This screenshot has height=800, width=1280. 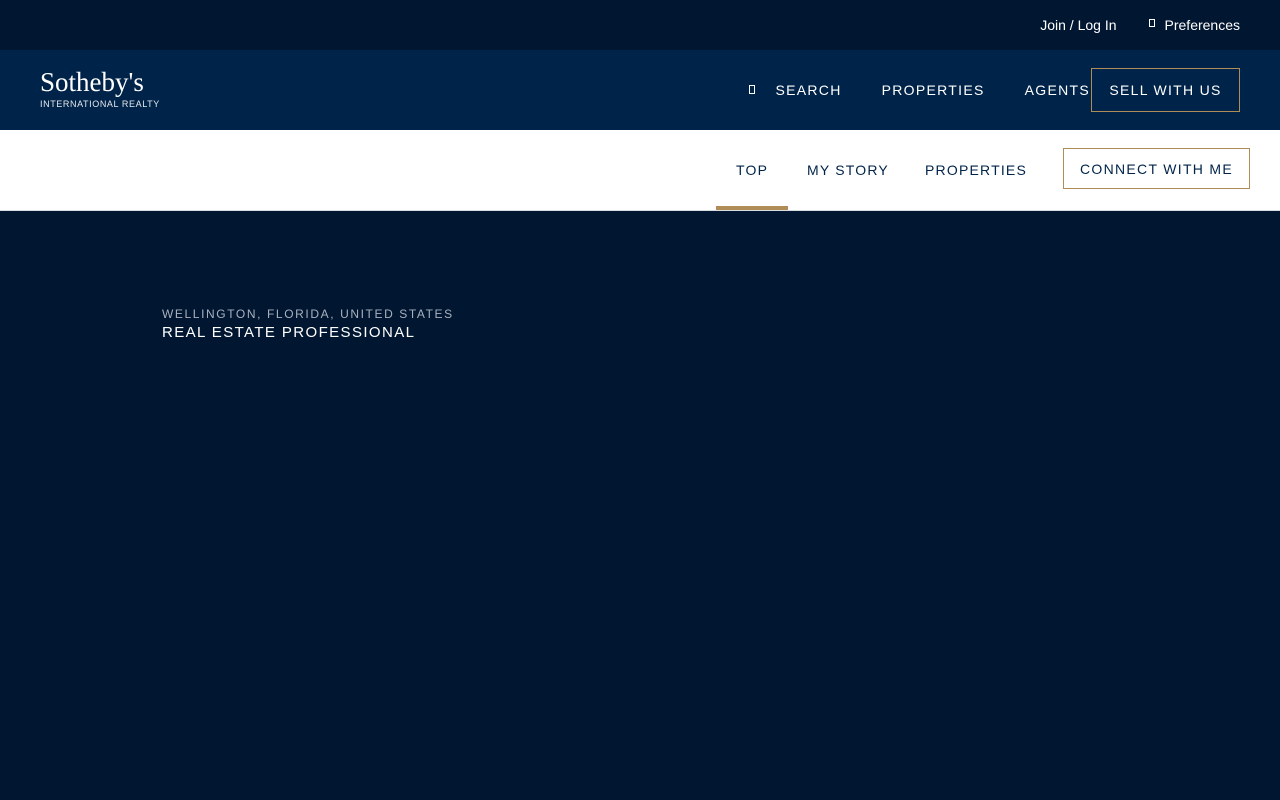 What do you see at coordinates (752, 170) in the screenshot?
I see `tab-top: TOP` at bounding box center [752, 170].